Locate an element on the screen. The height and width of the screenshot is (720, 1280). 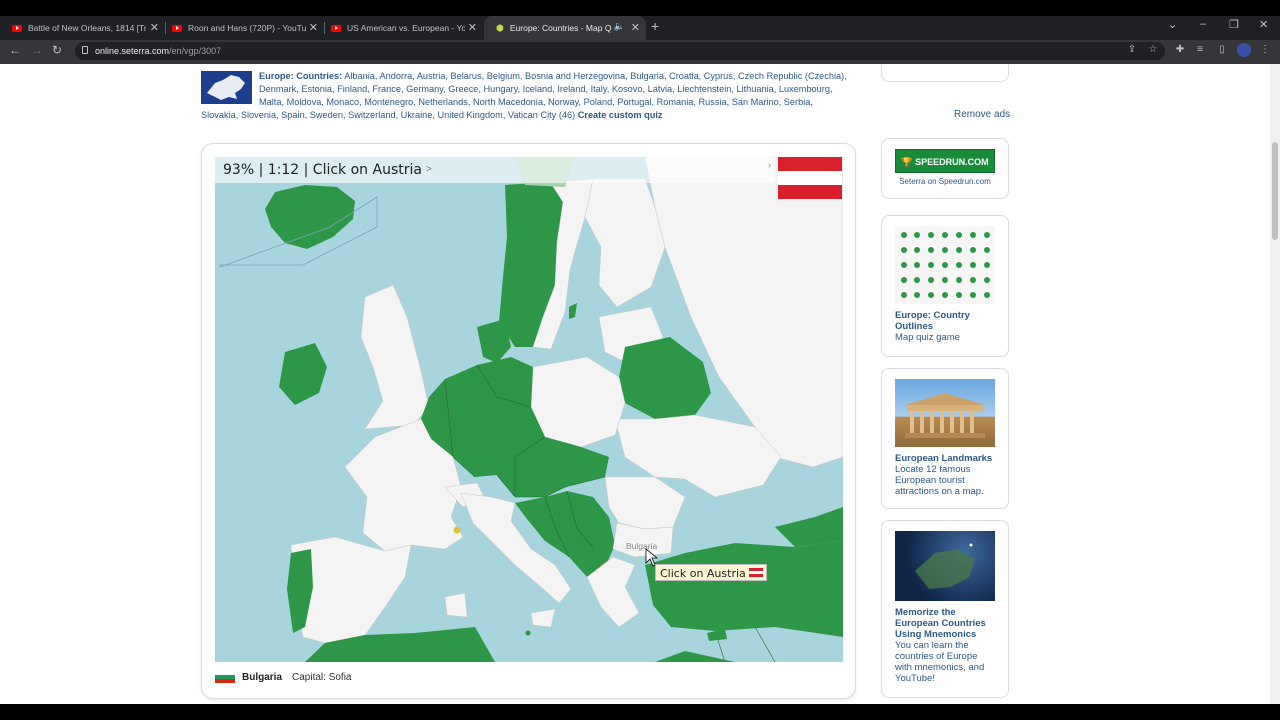
quiz-status-bar: 93% | 1:12 | Click on Austria > is located at coordinates (495, 170).